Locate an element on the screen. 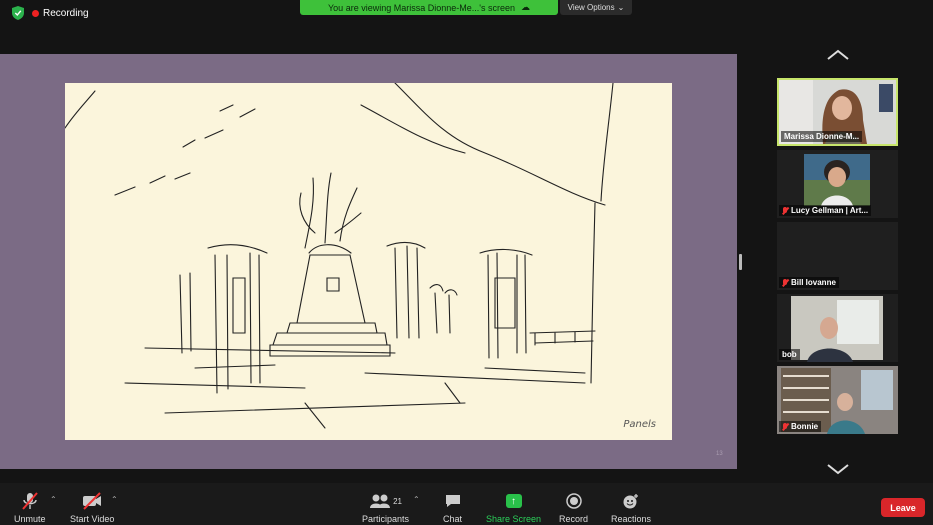 The height and width of the screenshot is (525, 933). video-off-icon is located at coordinates (92, 501).